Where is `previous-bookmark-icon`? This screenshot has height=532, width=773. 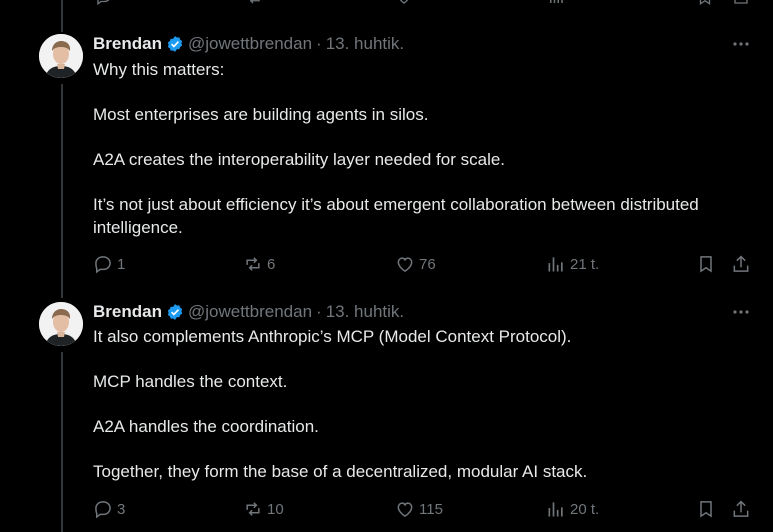
previous-bookmark-icon is located at coordinates (705, 3).